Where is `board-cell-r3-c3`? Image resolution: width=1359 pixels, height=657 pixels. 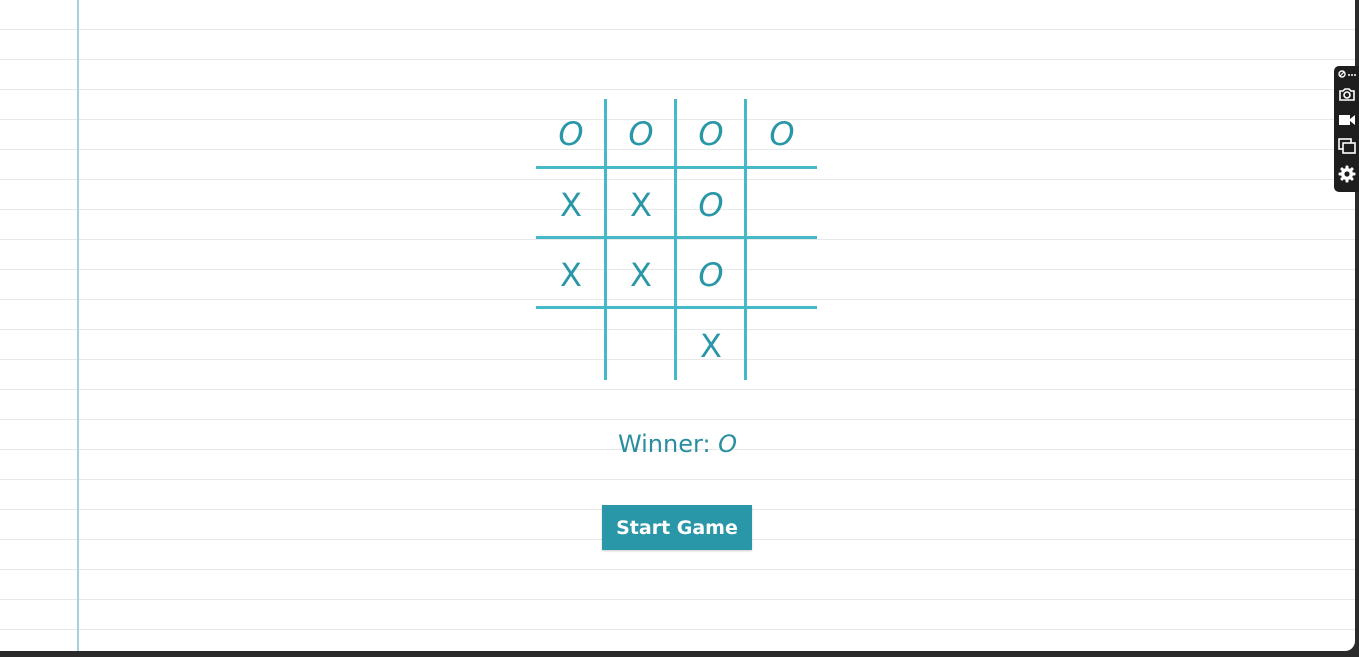 board-cell-r3-c3 is located at coordinates (782, 346).